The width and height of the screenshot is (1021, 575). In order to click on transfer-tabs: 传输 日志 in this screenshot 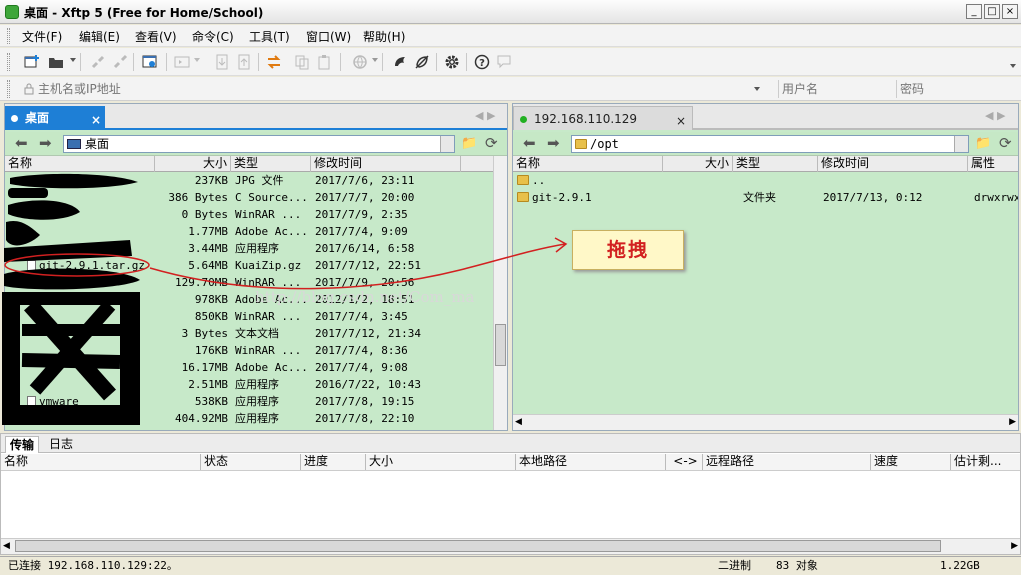, I will do `click(510, 443)`.